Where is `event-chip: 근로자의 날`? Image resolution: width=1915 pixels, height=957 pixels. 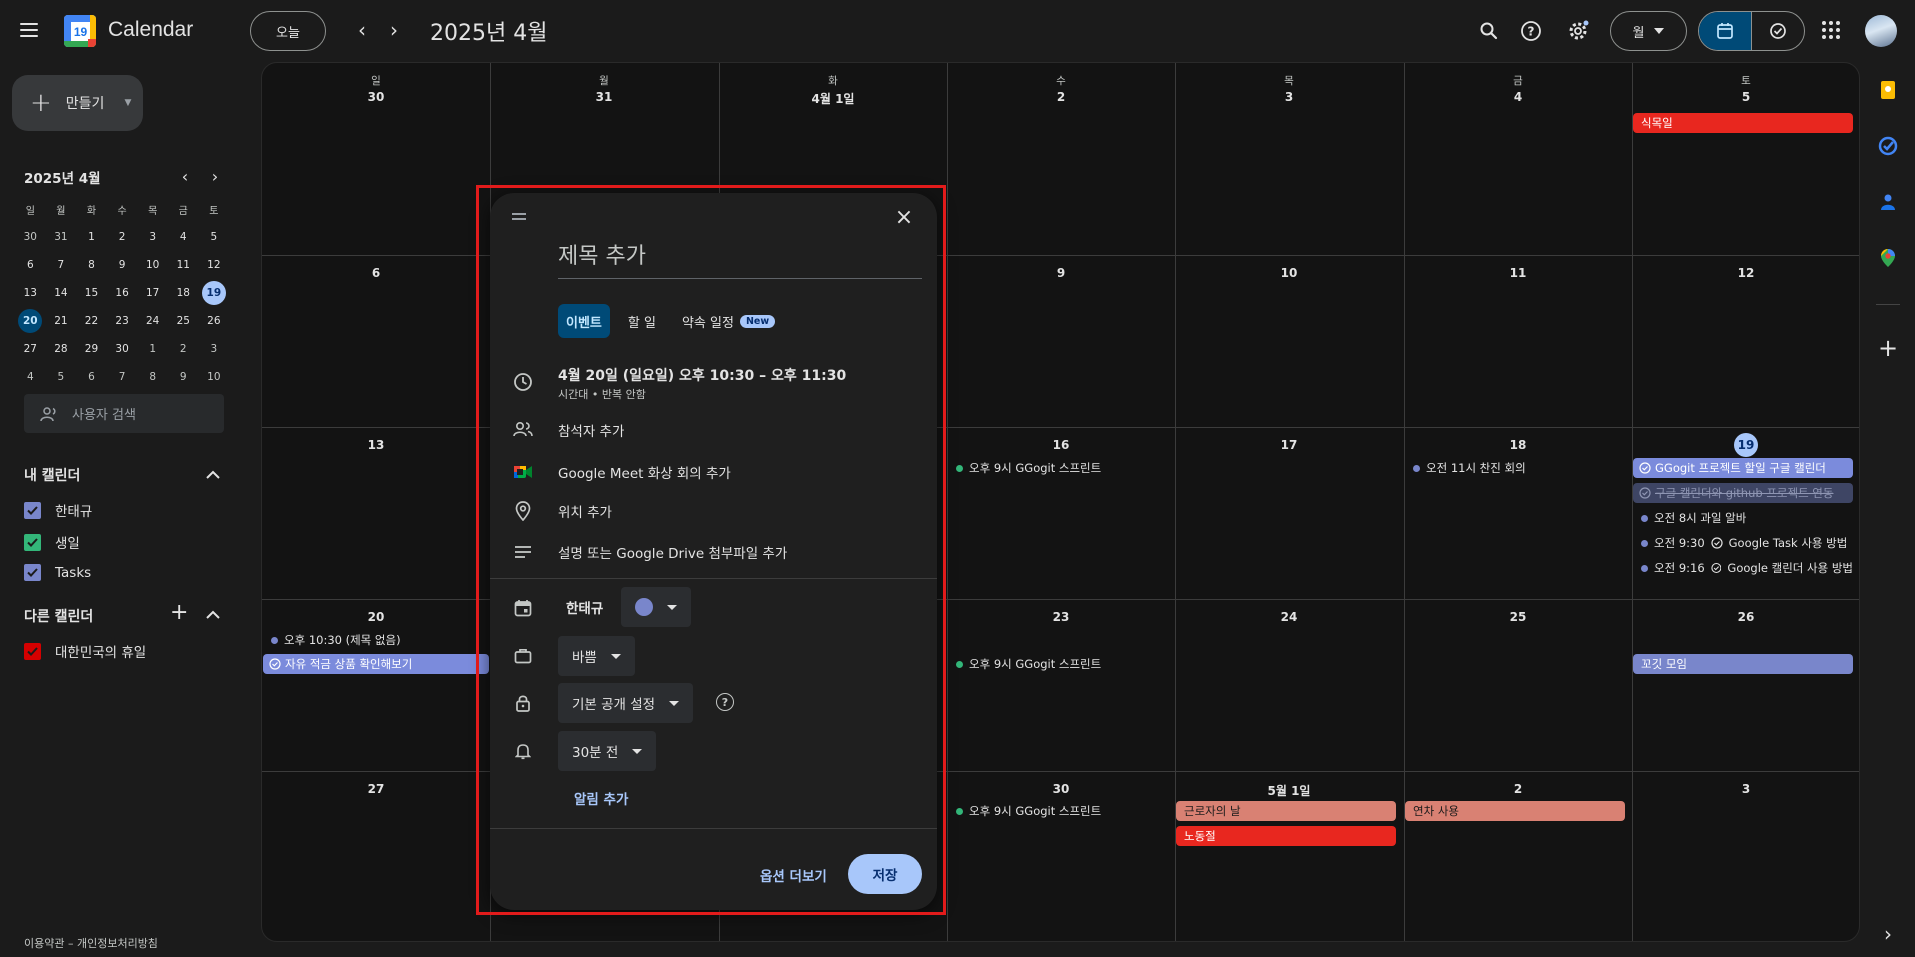
event-chip: 근로자의 날 is located at coordinates (1286, 811).